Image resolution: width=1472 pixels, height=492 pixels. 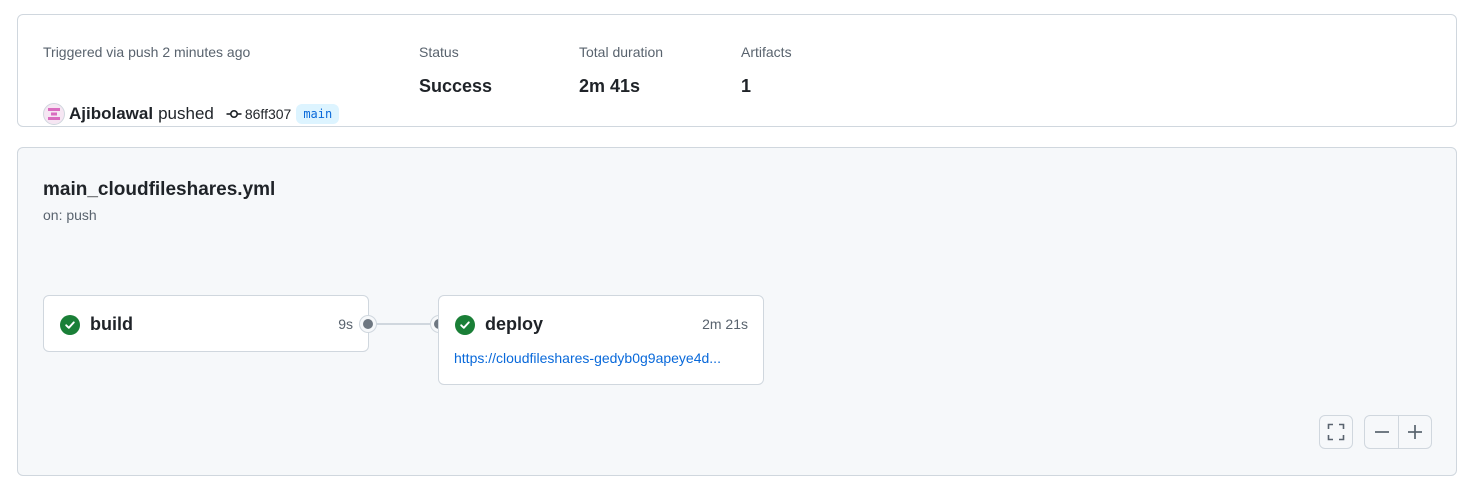 I want to click on trigger-label: Triggered via push 2 minutes ago, so click(x=147, y=52).